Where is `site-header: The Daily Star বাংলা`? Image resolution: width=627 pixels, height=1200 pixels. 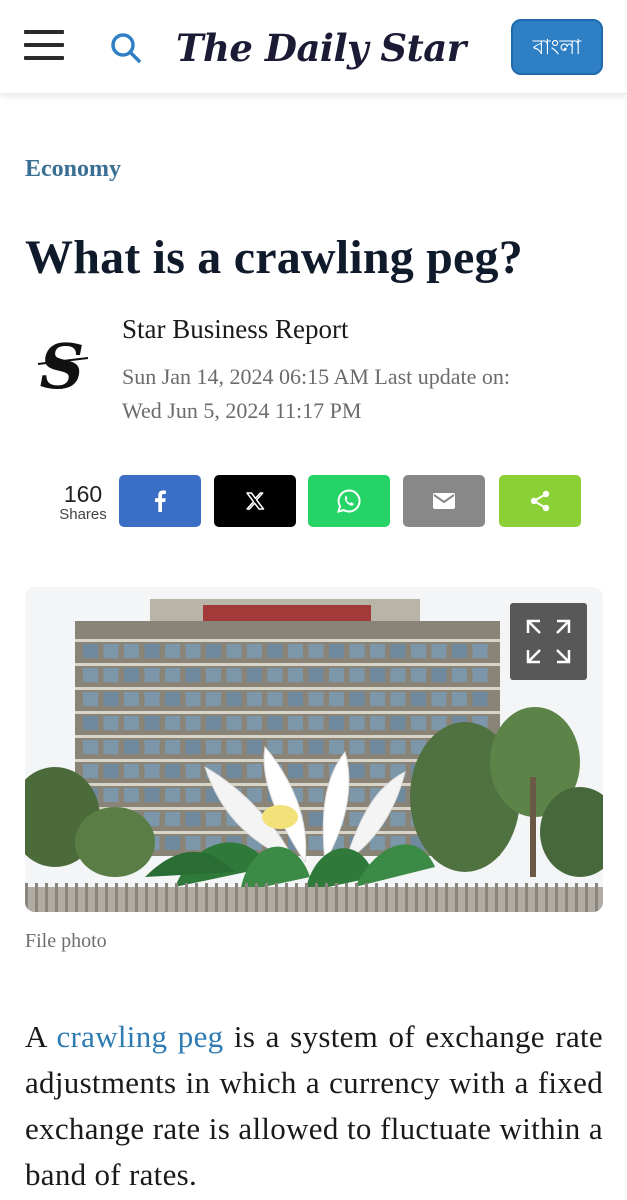 site-header: The Daily Star বাংলা is located at coordinates (313, 47).